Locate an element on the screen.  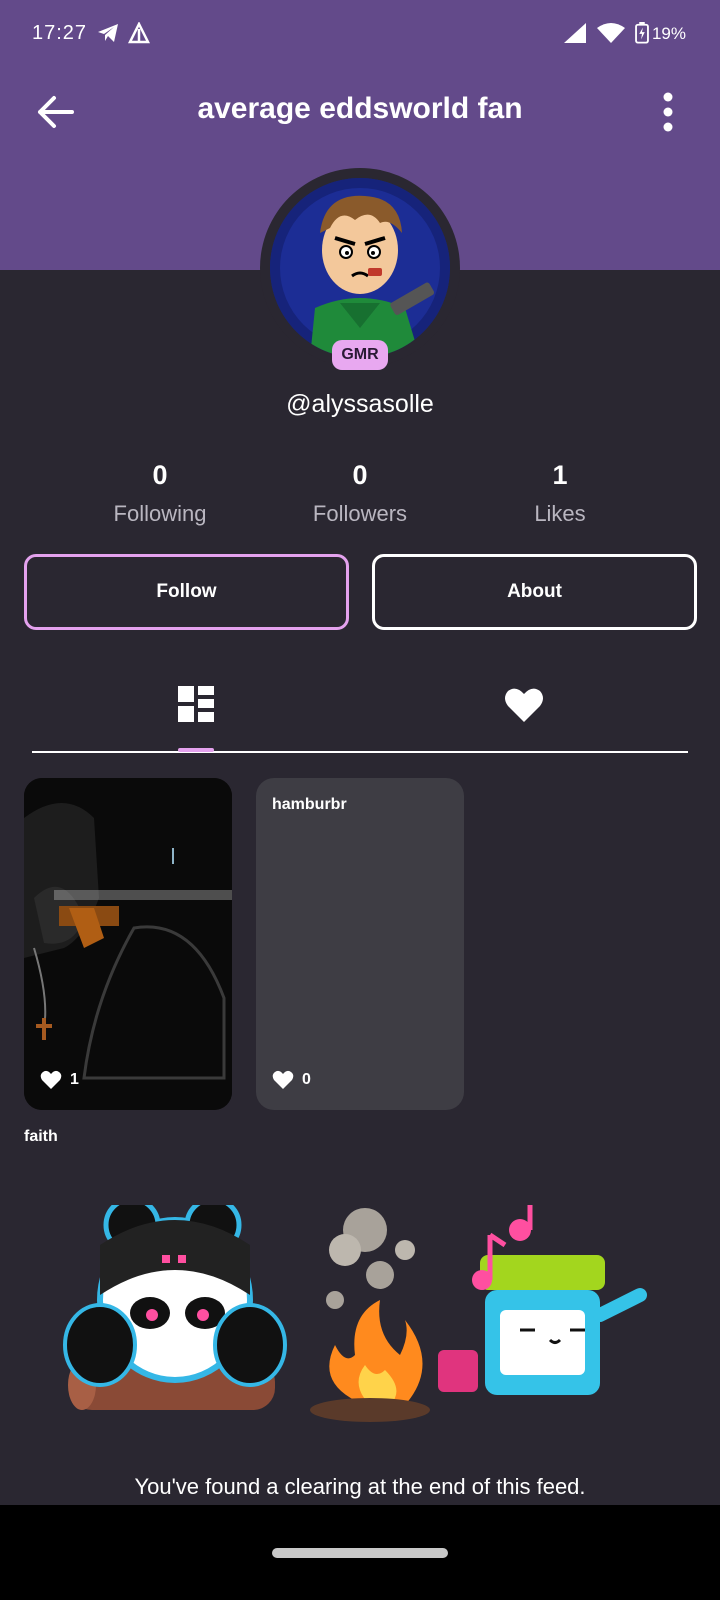
page-title: average eddsworld fan is located at coordinates (360, 108).